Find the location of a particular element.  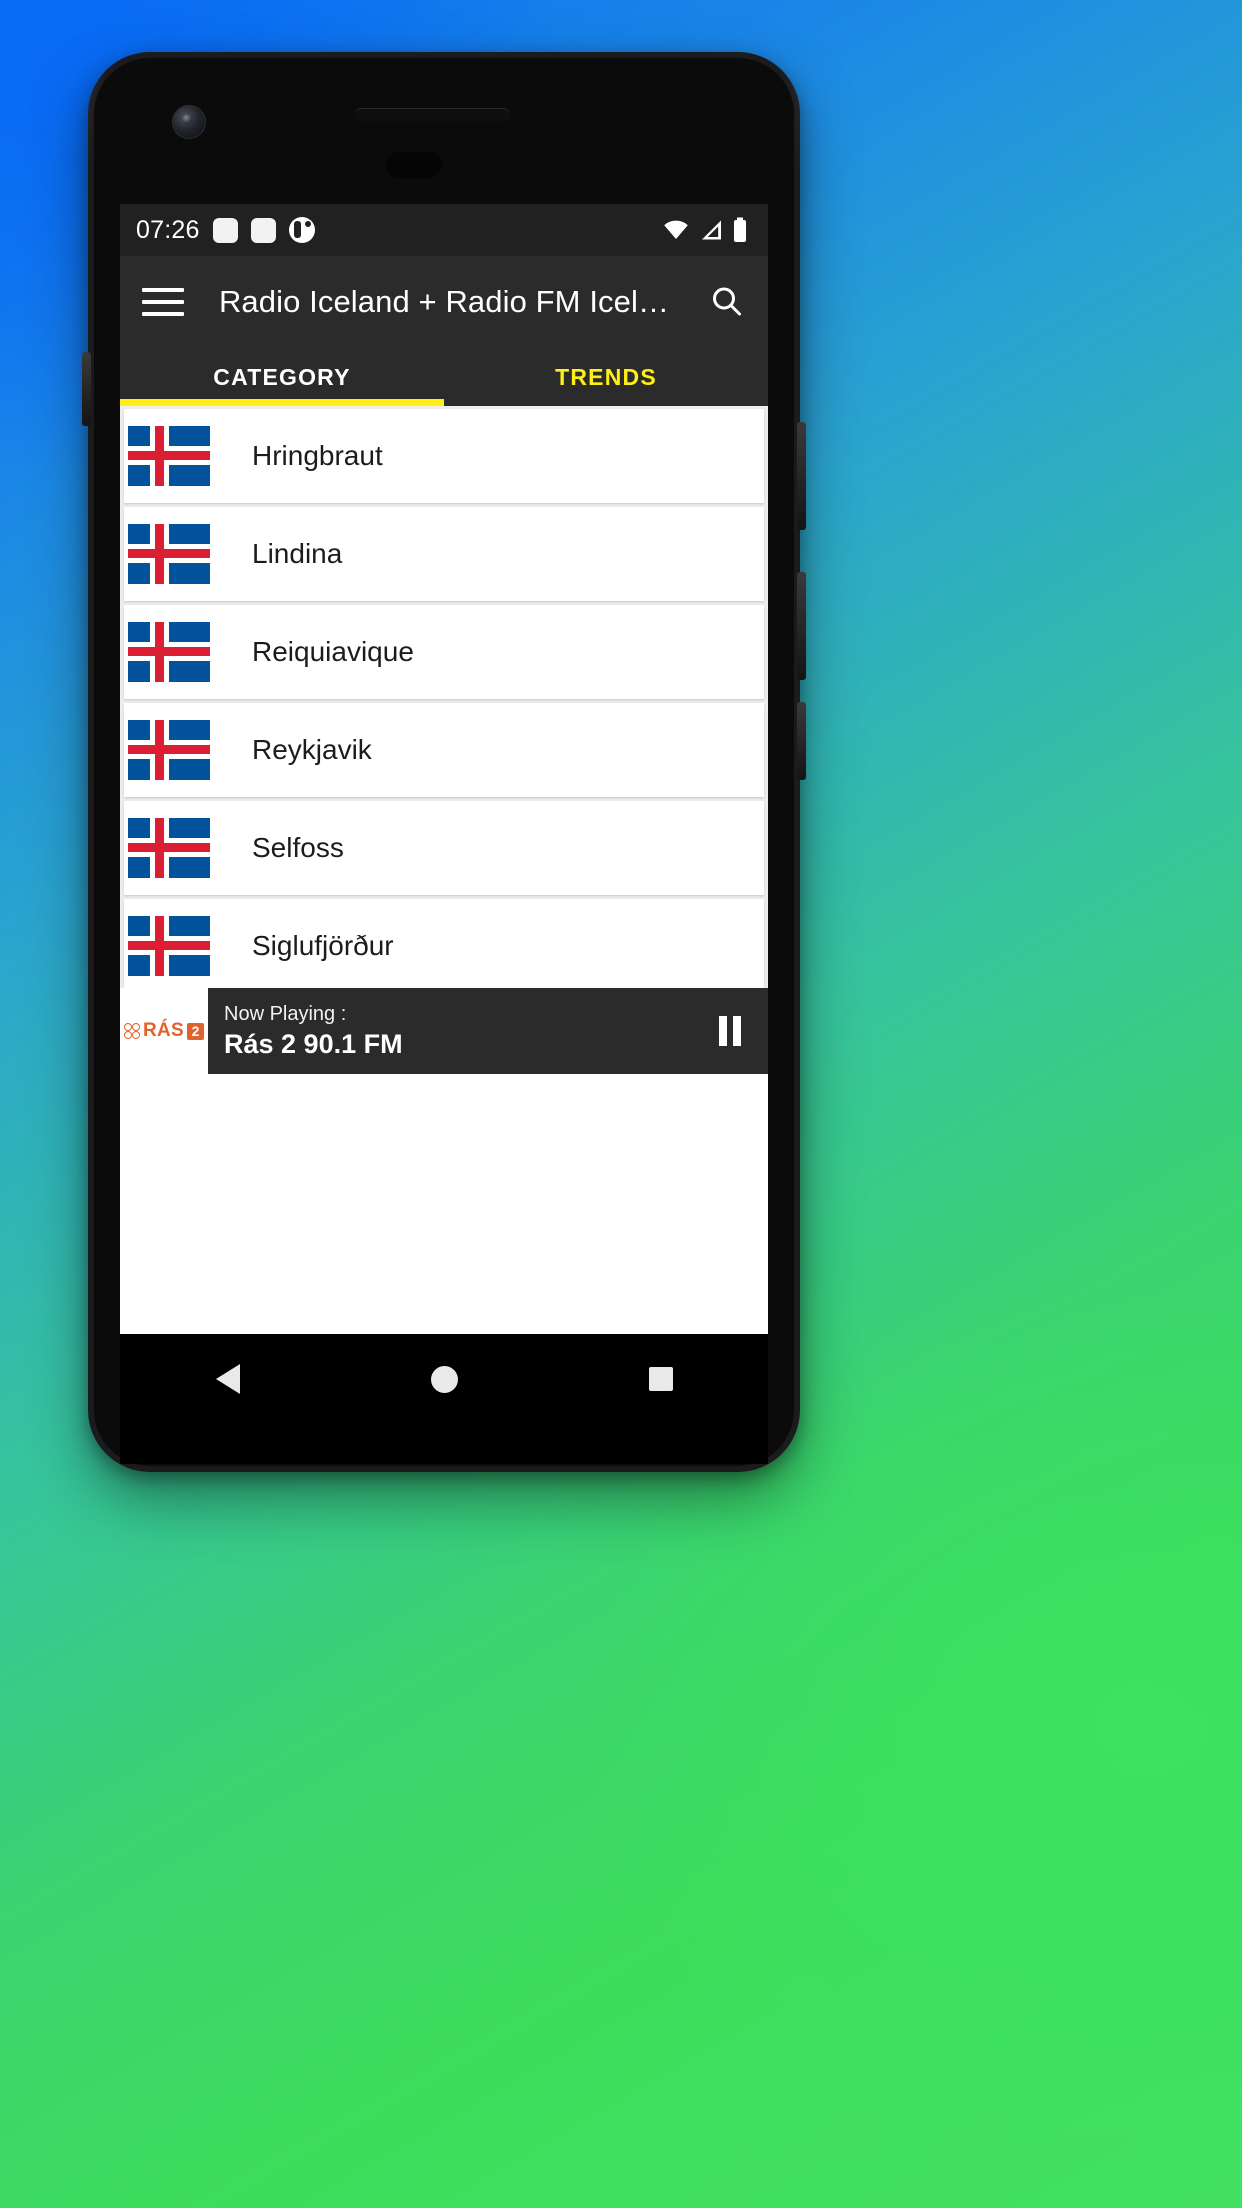

now-playing-bar: RÁS 2 Now Playing : Rás 2 90.1 FM is located at coordinates (444, 1031).